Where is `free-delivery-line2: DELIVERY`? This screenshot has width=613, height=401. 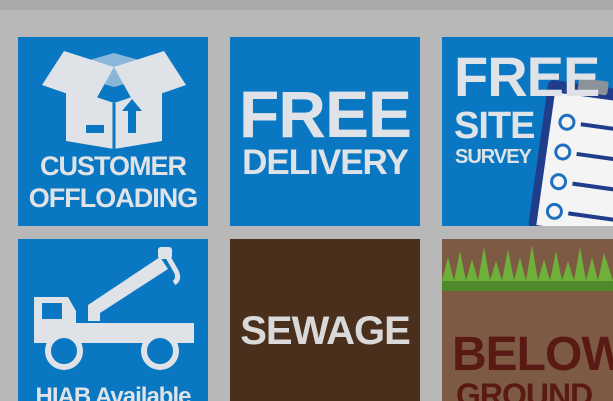
free-delivery-line2: DELIVERY is located at coordinates (325, 162).